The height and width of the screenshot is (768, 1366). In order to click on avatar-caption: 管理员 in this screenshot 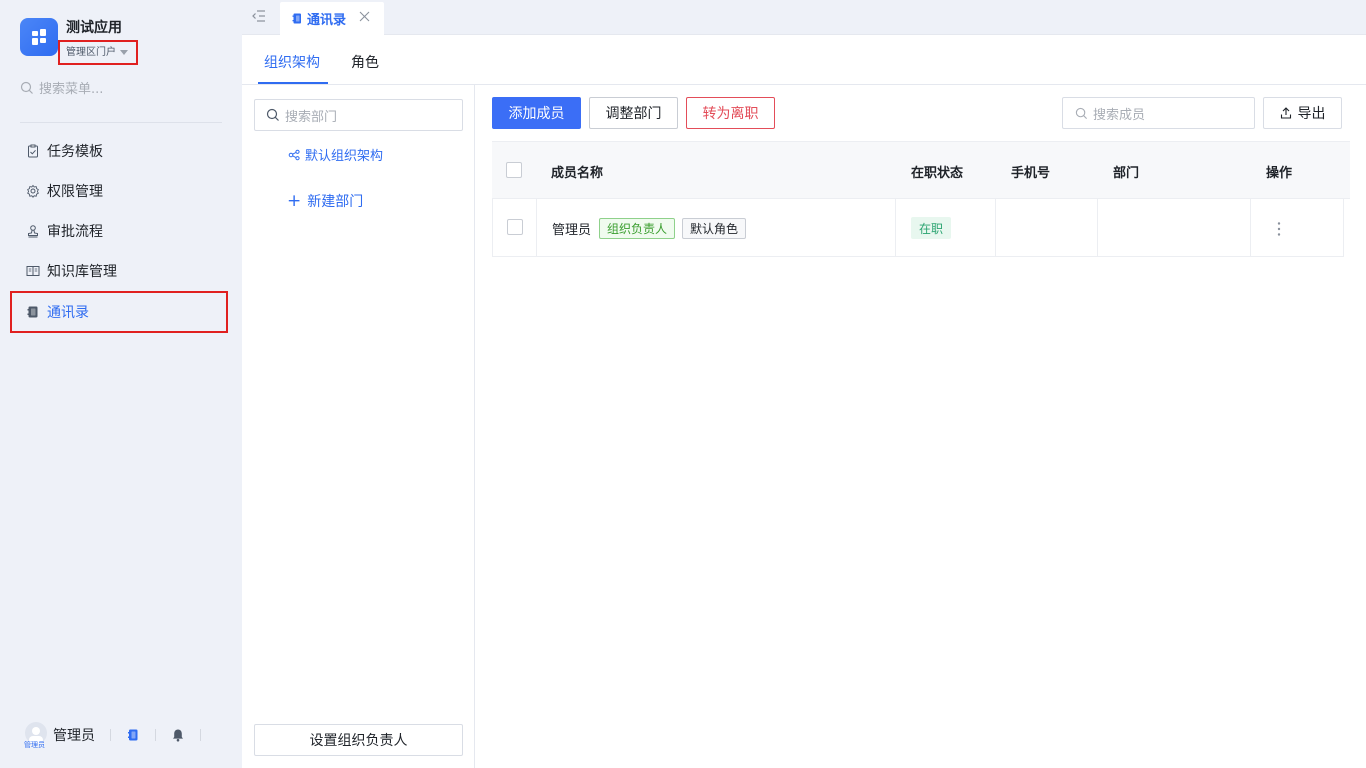, I will do `click(34, 745)`.